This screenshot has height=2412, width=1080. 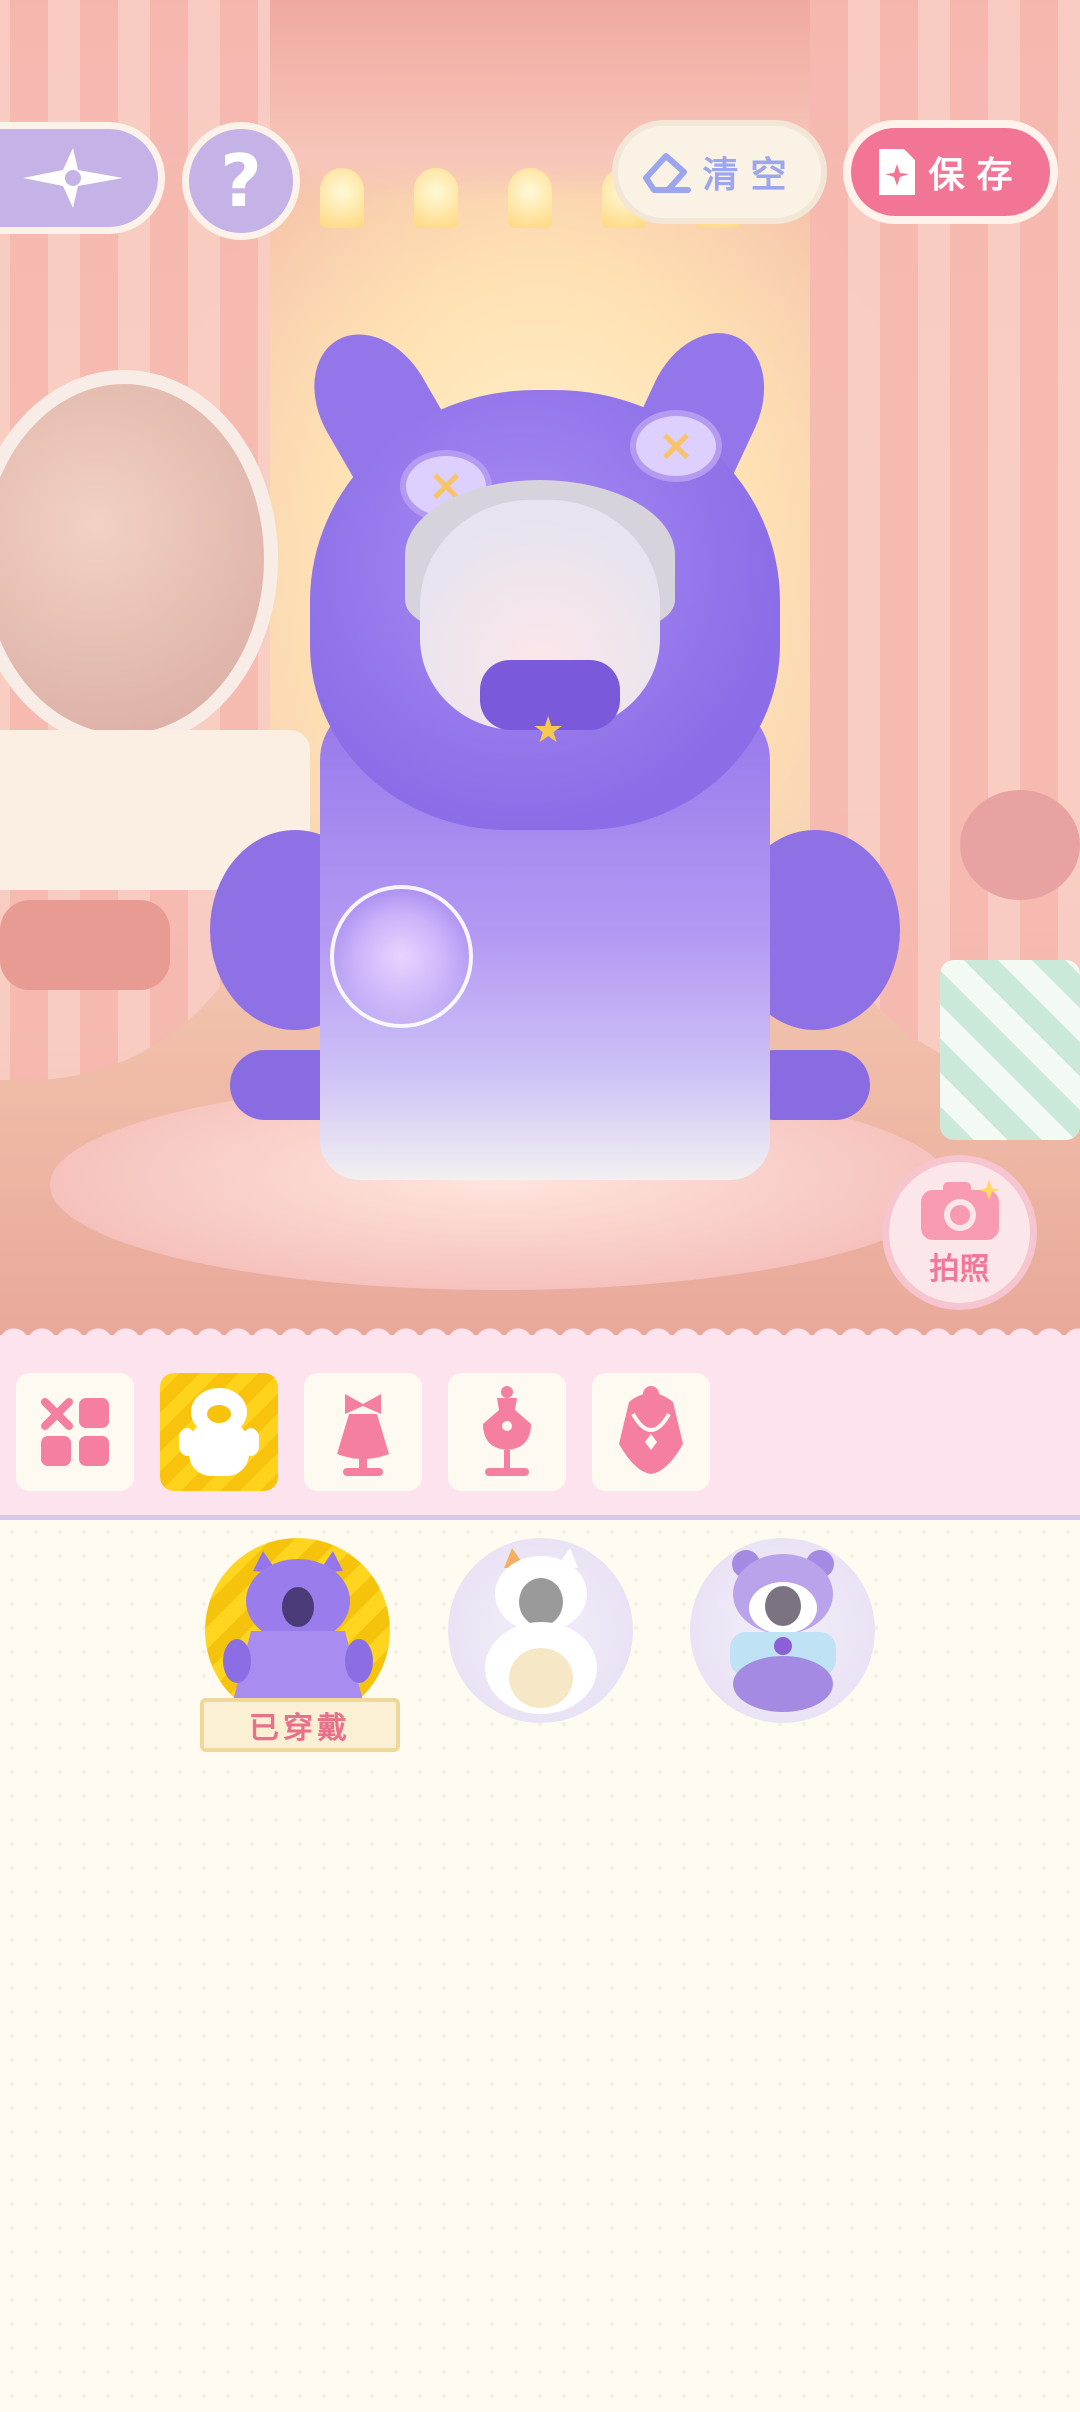 I want to click on item-purple-cat-hoodie, so click(x=297, y=1630).